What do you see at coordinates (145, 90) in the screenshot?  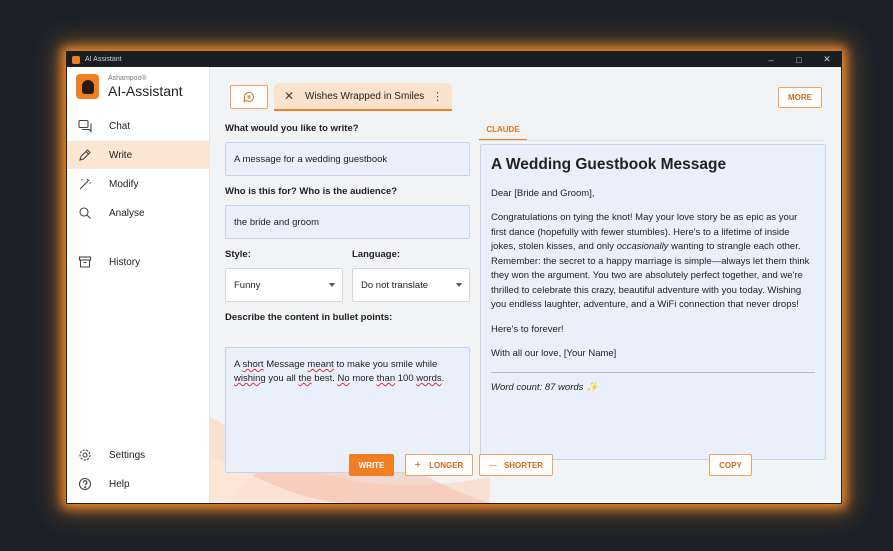 I see `brand-name: AI-Assistant` at bounding box center [145, 90].